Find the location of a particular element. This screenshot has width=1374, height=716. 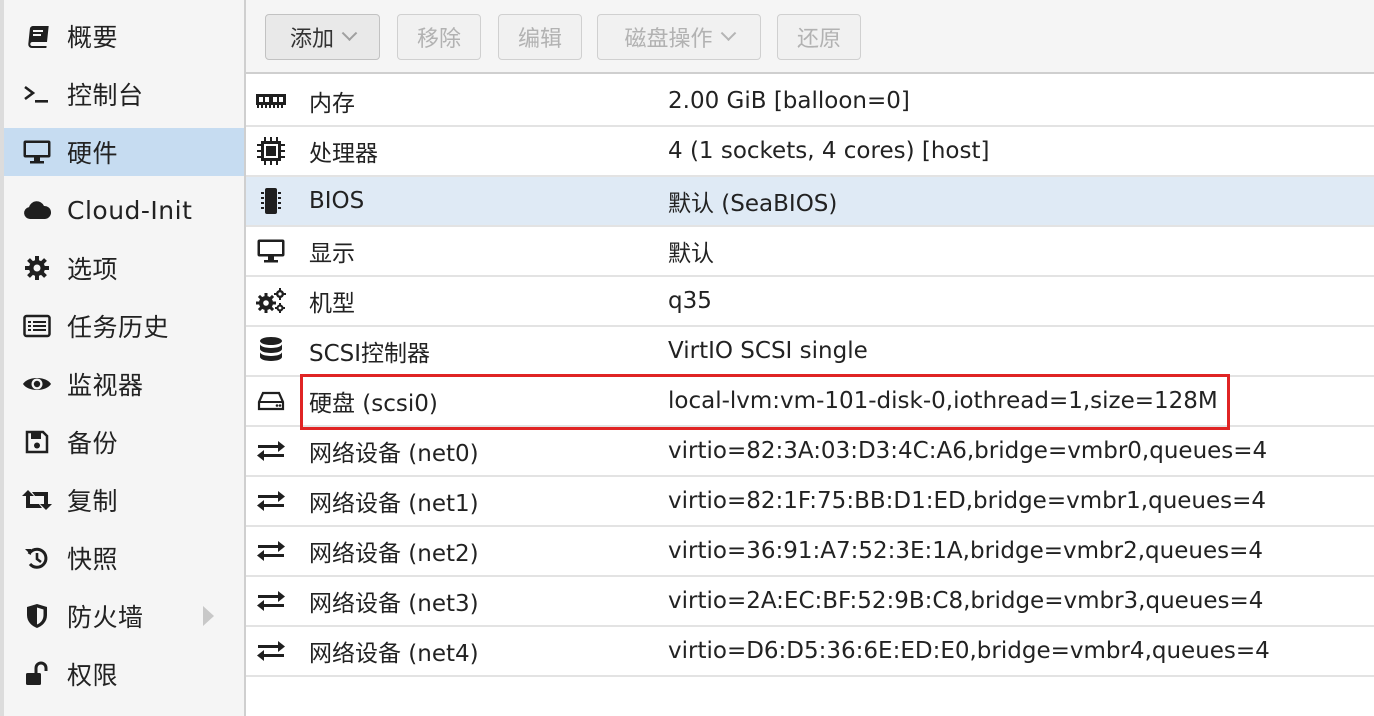

row-value: 2.00 GiB [balloon=0] is located at coordinates (789, 101).